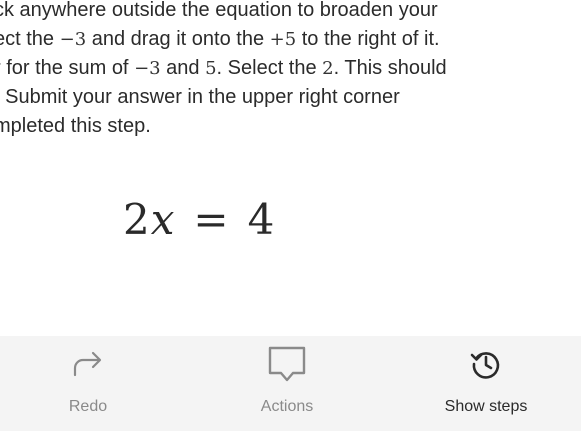 This screenshot has height=431, width=581. I want to click on show-steps-button: Show steps, so click(486, 383).